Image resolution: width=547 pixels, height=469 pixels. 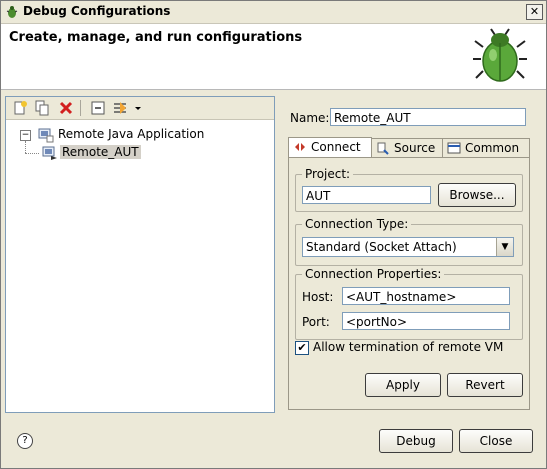 I want to click on title-bar: Debug Configurations ✕, so click(x=273, y=12).